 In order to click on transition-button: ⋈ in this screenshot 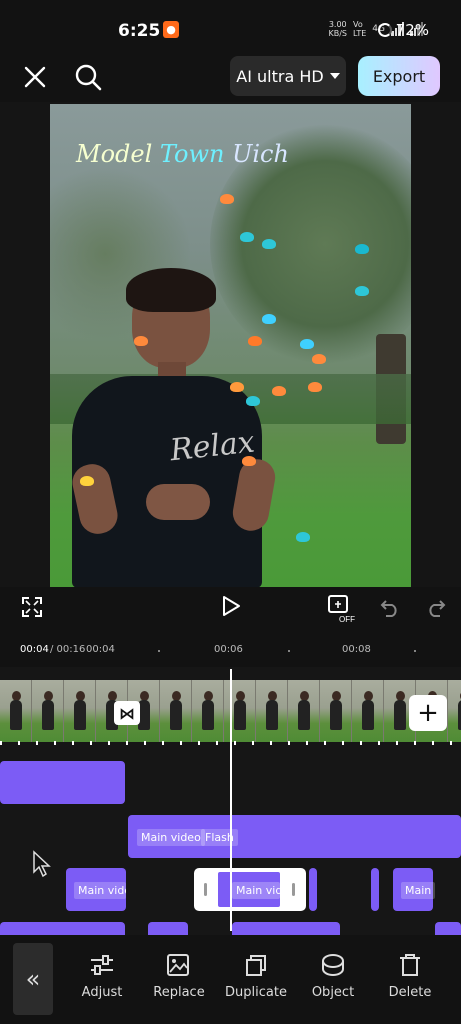, I will do `click(127, 713)`.